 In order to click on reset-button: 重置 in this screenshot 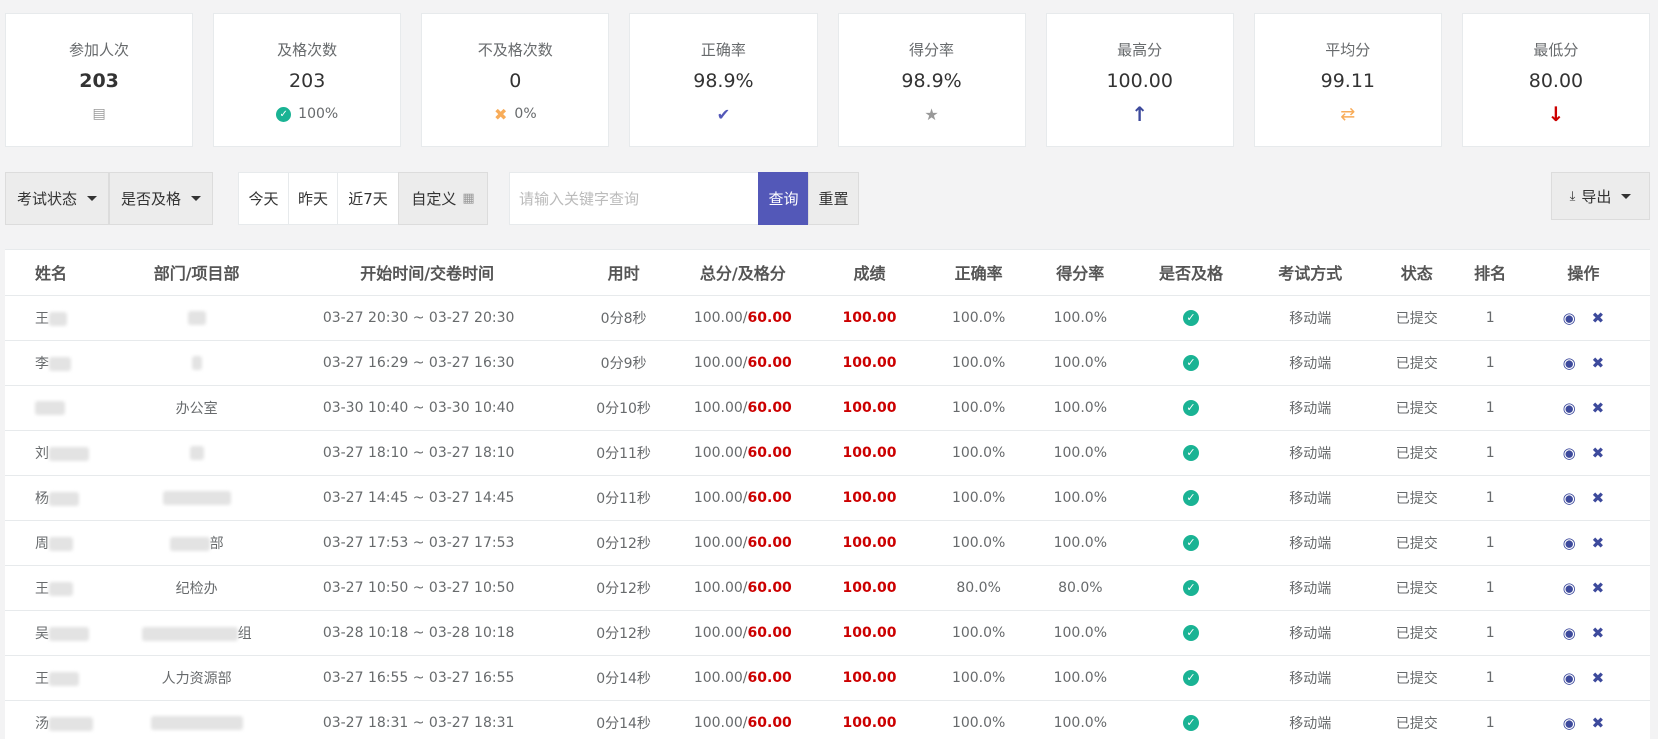, I will do `click(833, 198)`.